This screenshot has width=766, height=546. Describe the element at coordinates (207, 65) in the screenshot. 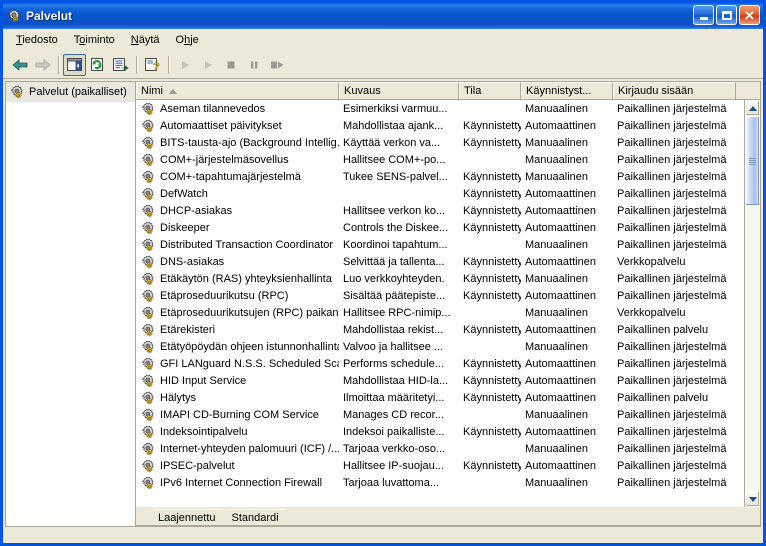

I see `resume-service-button` at that location.